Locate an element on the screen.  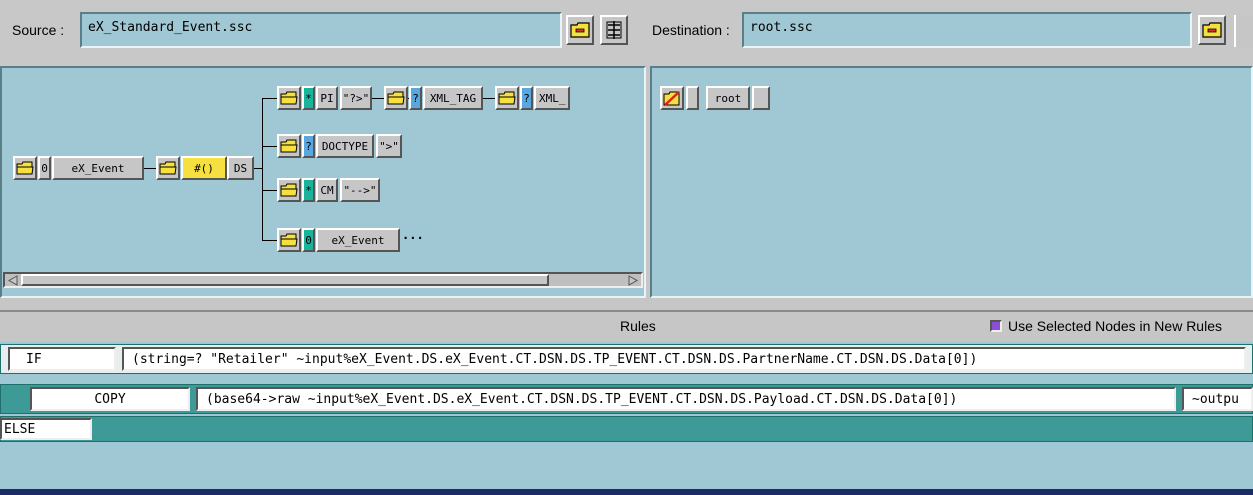
tree-layout-icon is located at coordinates (614, 30).